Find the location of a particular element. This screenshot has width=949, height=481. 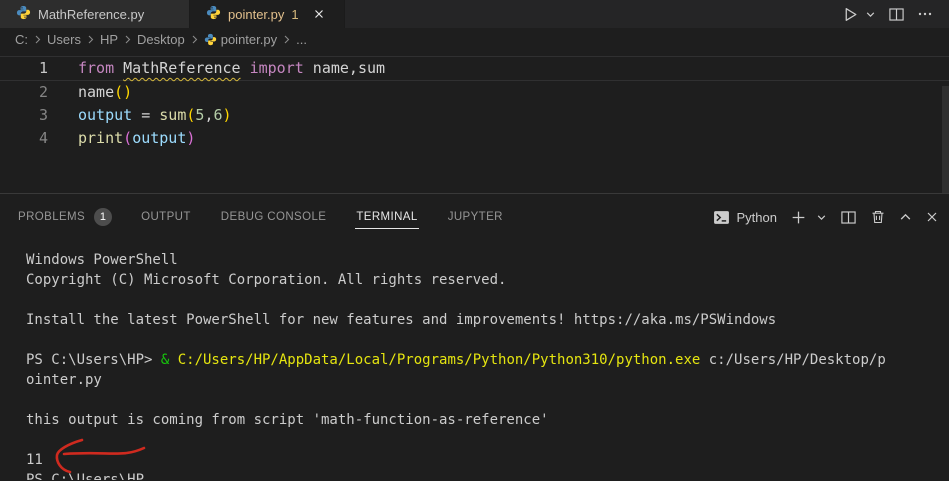

tab-terminal: TERMINAL is located at coordinates (387, 217).